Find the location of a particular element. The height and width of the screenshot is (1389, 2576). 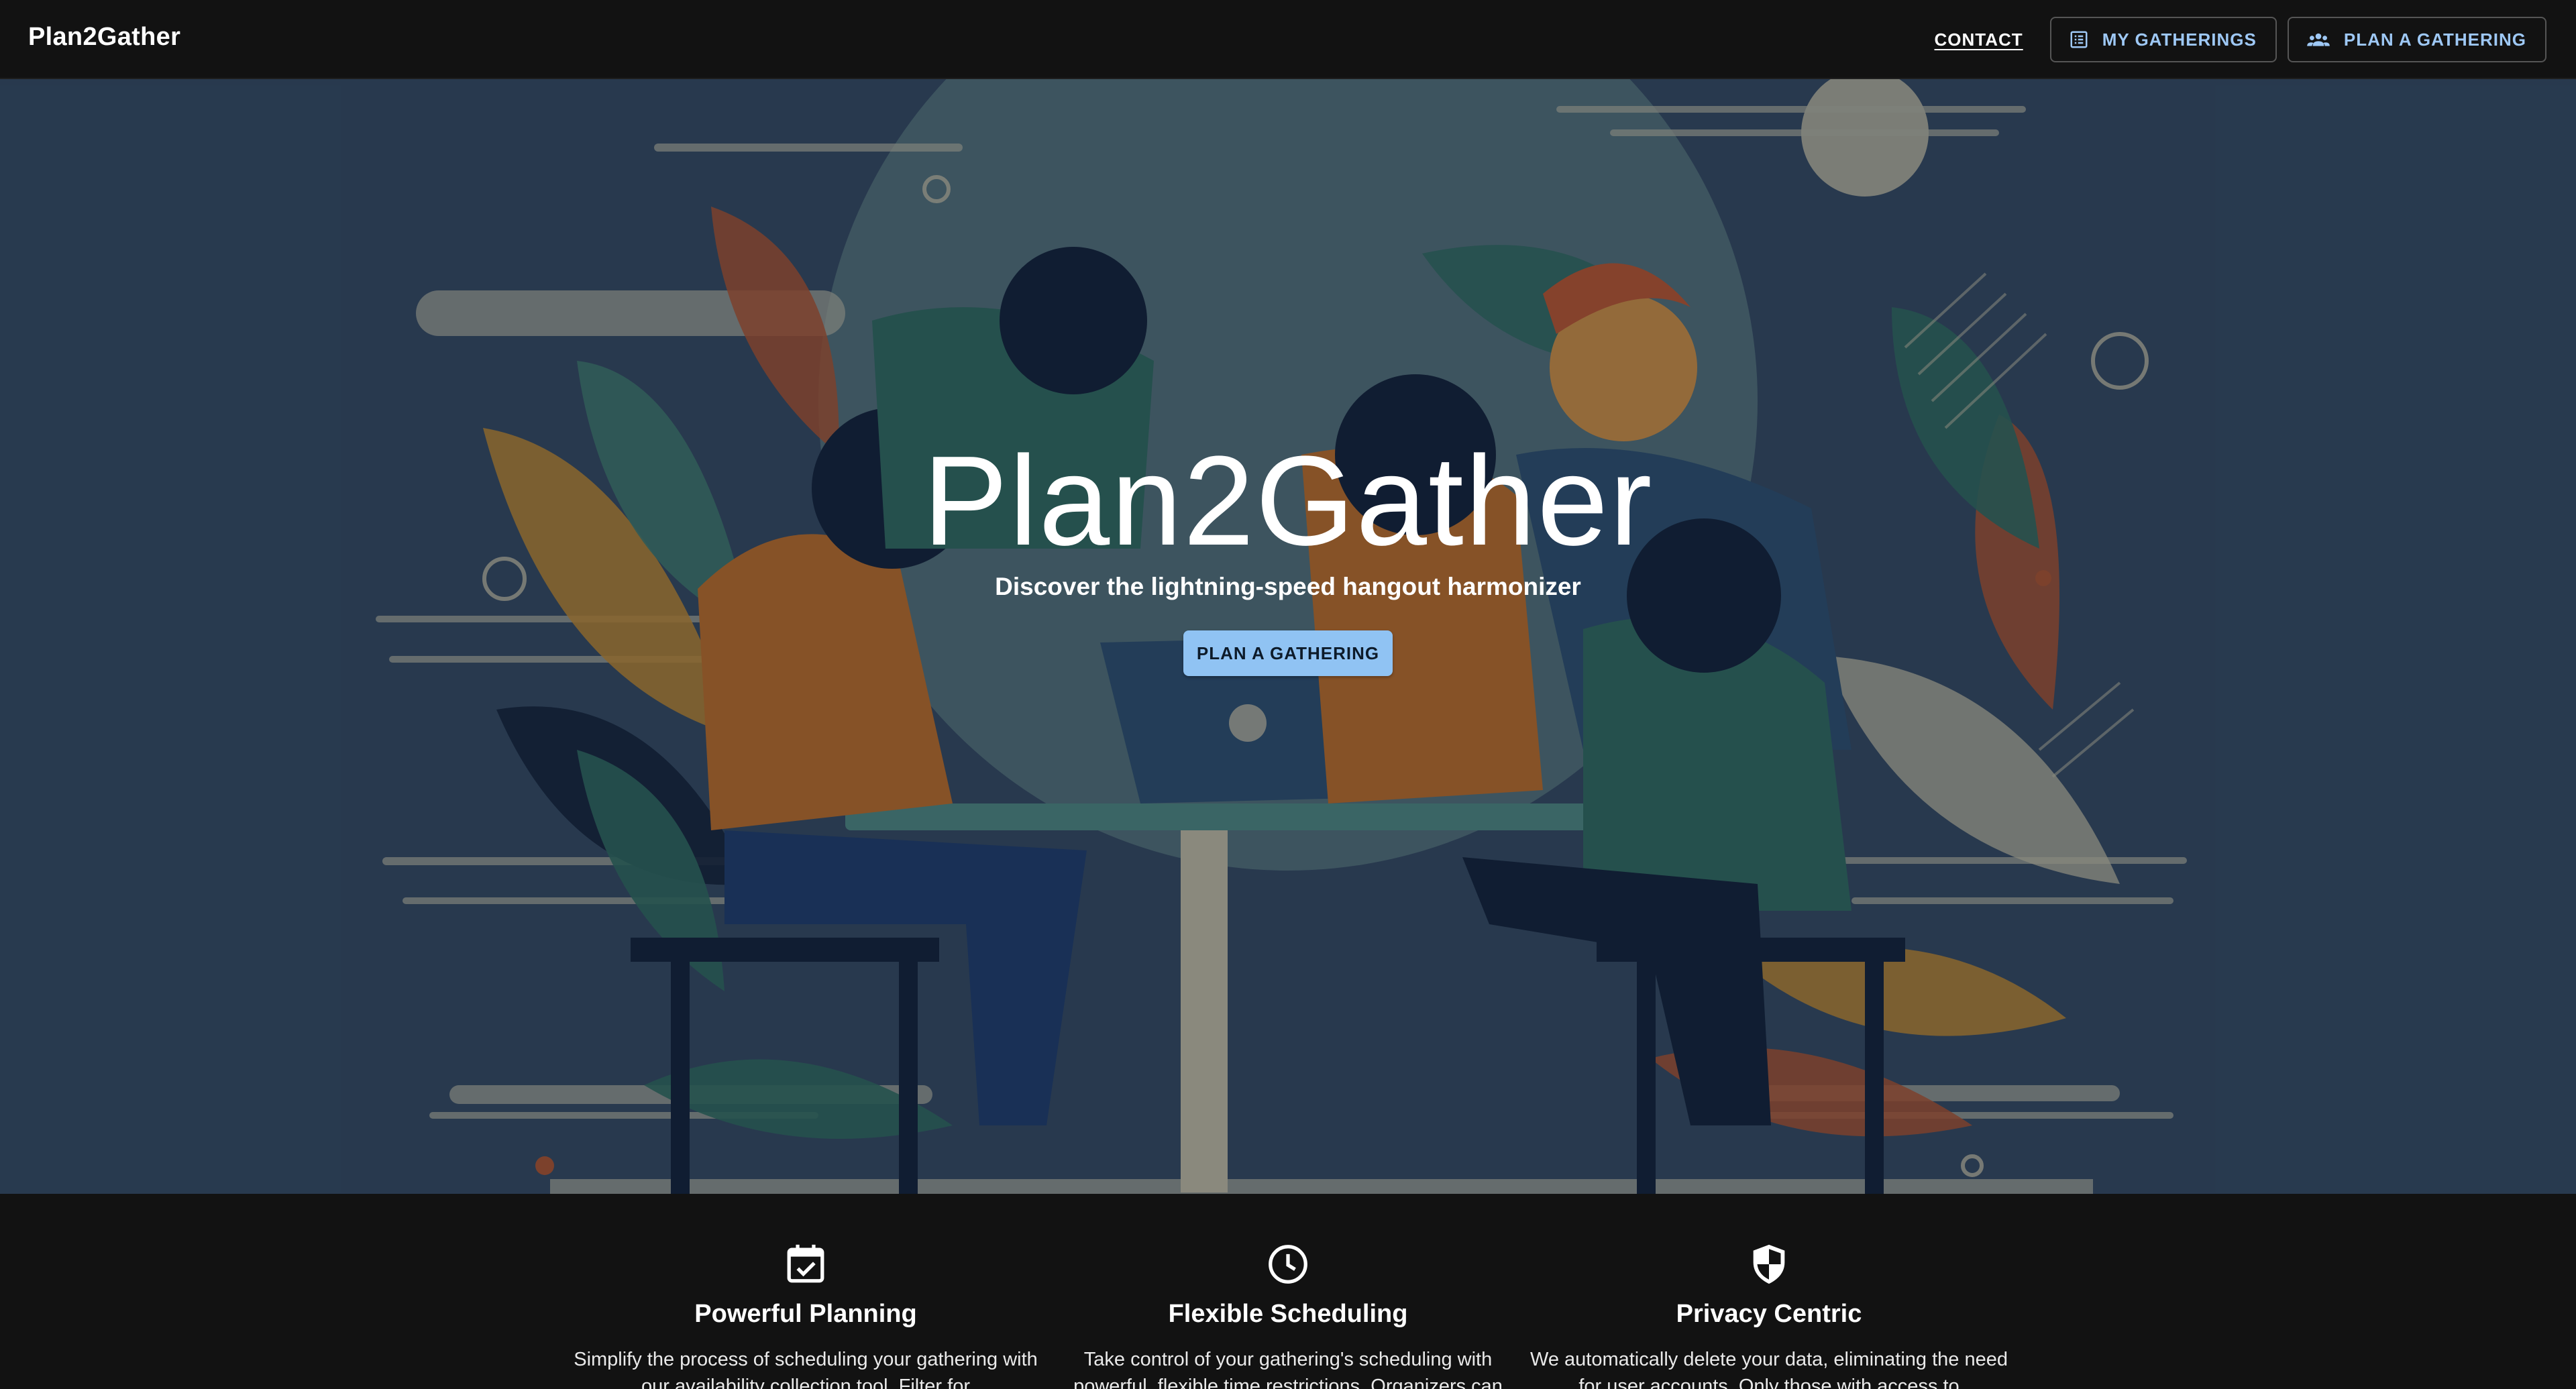

top-nav: CONTACT MY GATHERINGS PLAN A GATHERING is located at coordinates (2240, 40).